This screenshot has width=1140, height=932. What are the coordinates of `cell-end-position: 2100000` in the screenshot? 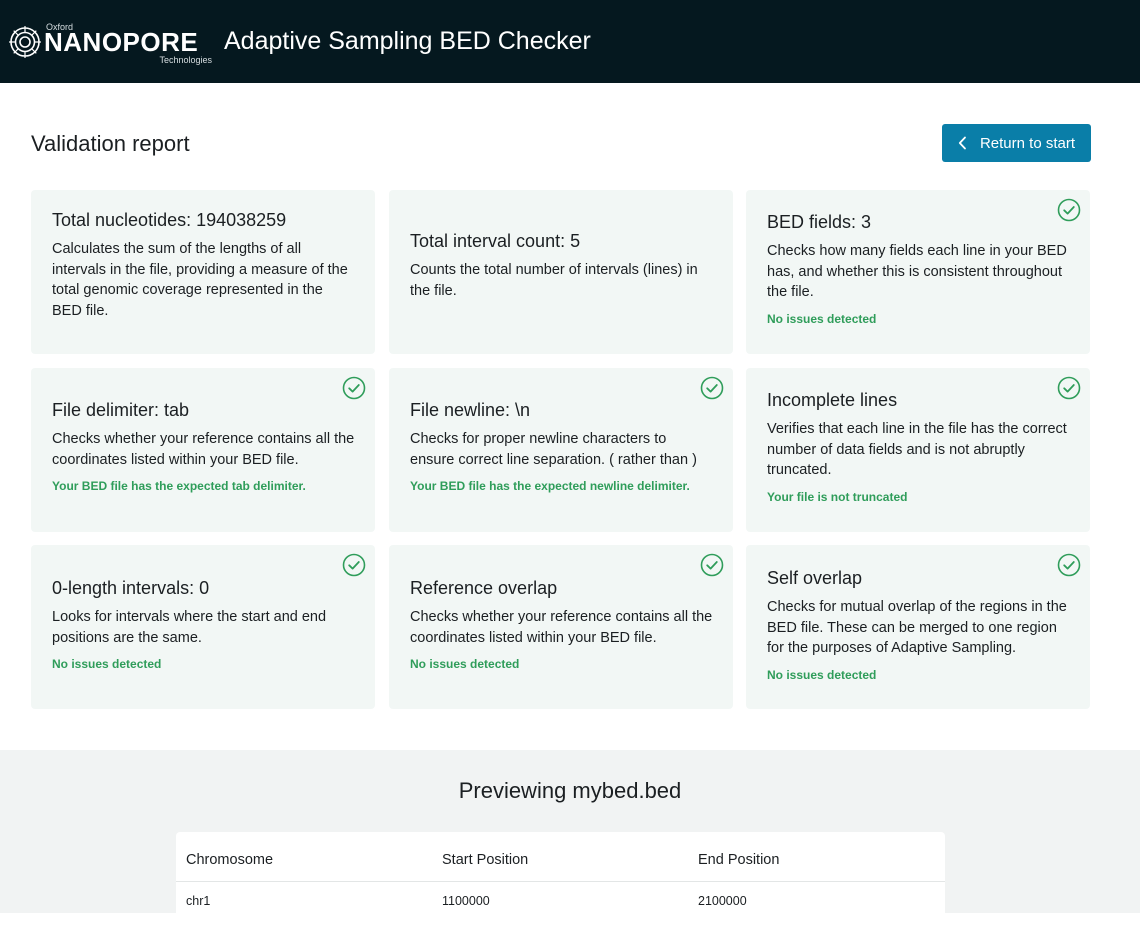 It's located at (722, 901).